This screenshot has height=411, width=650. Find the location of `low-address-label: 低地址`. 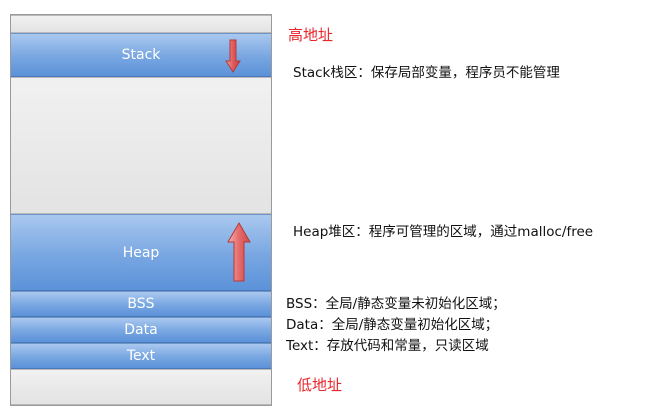

low-address-label: 低地址 is located at coordinates (320, 385).